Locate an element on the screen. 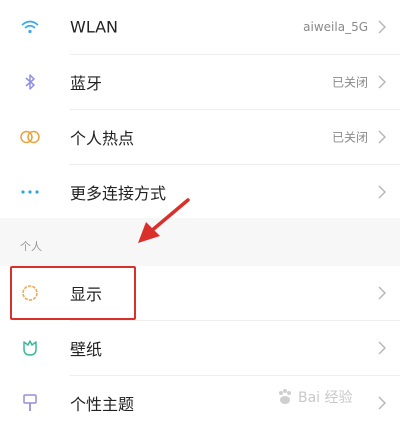 The height and width of the screenshot is (430, 400). hotspot-label: 个人热点 is located at coordinates (102, 138).